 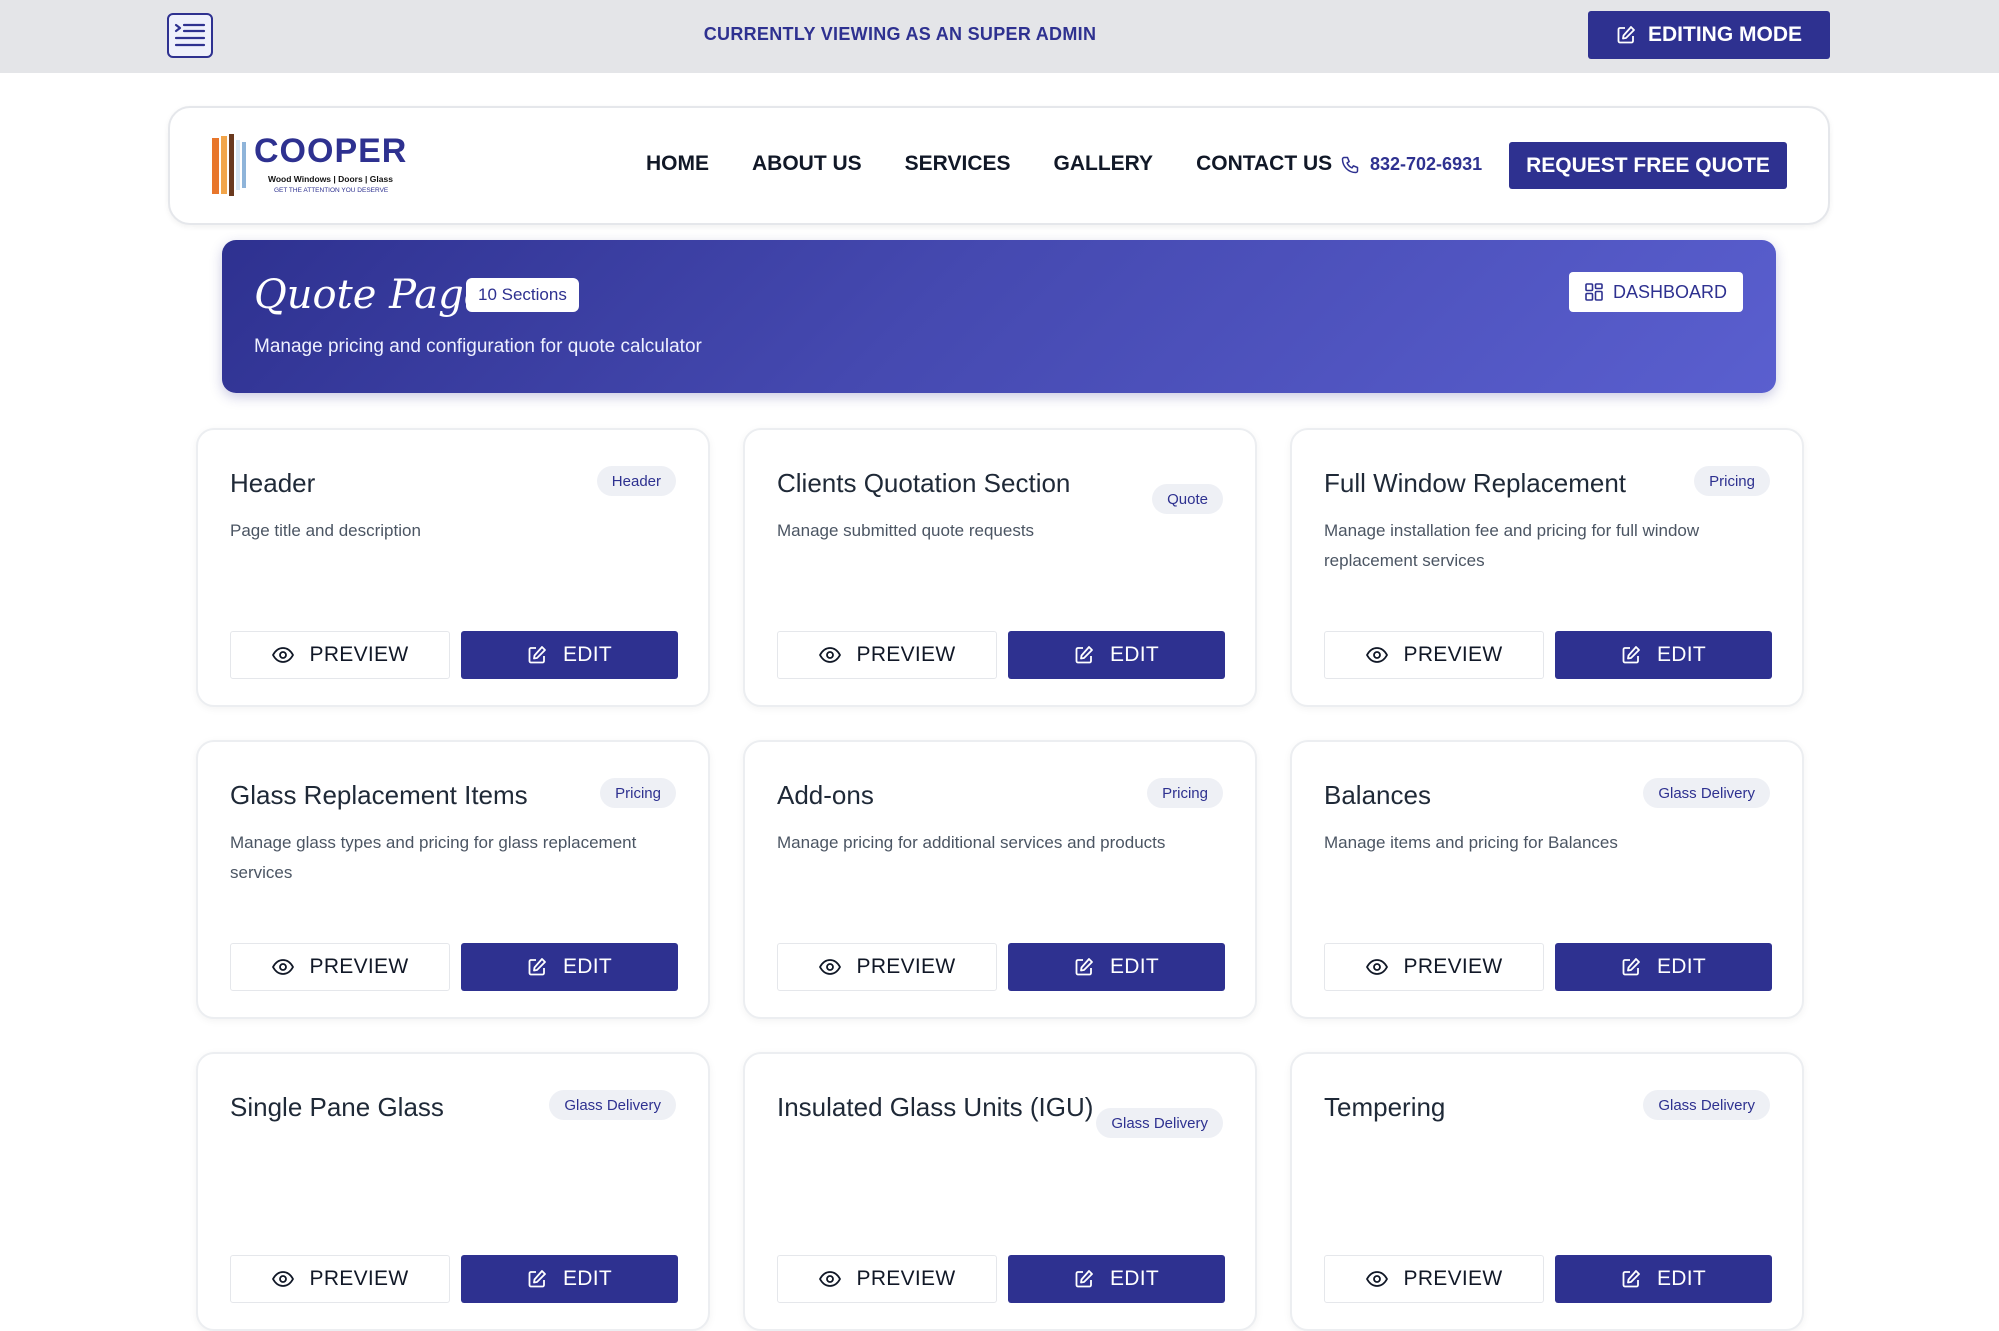 What do you see at coordinates (1377, 795) in the screenshot?
I see `section-card-title: Balances` at bounding box center [1377, 795].